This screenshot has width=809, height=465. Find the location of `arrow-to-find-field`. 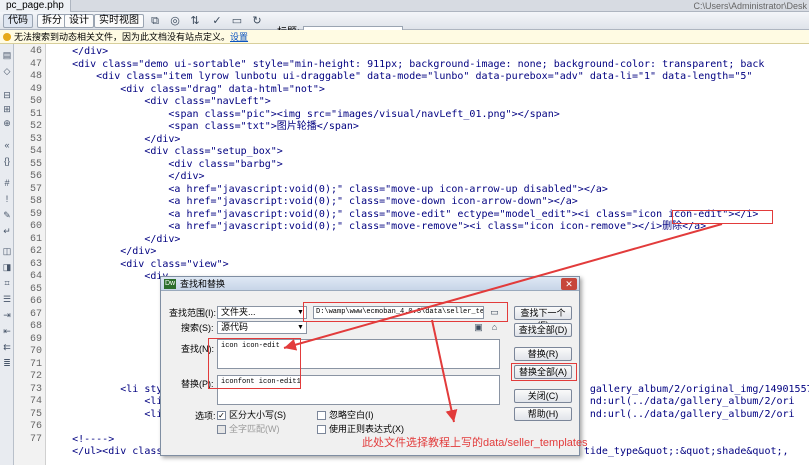

arrow-to-find-field is located at coordinates (503, 287).